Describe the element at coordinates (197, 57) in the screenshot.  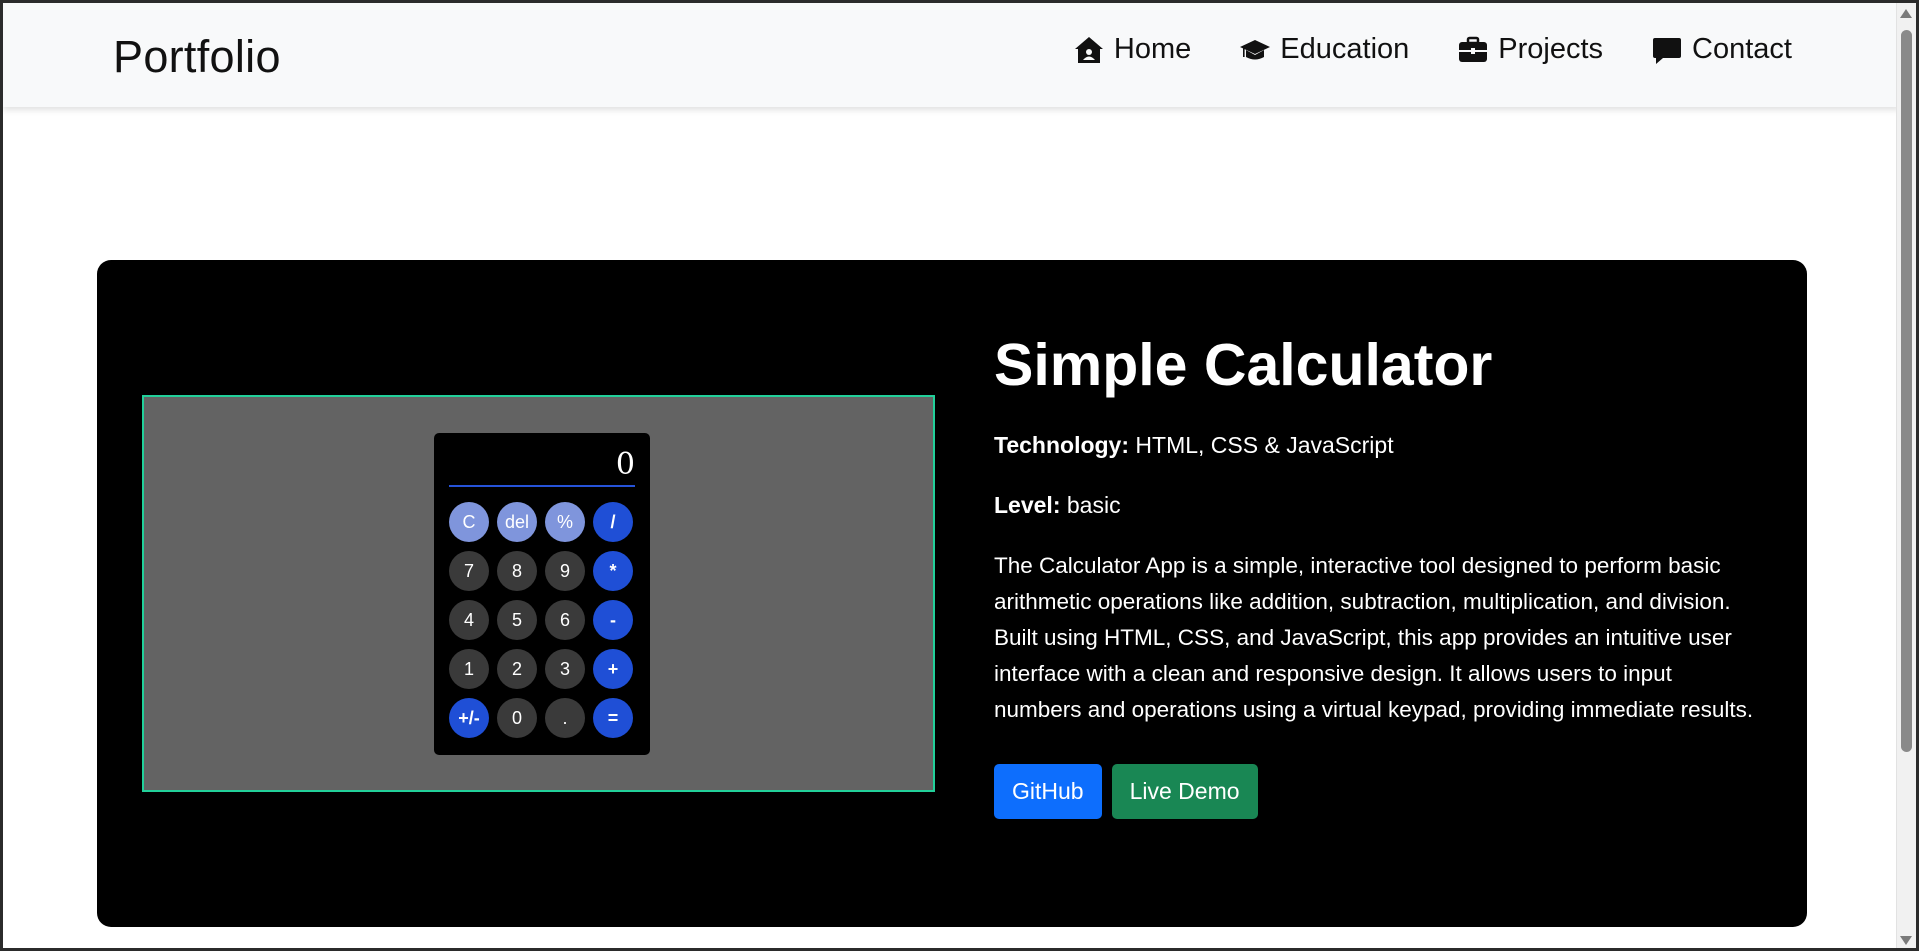
I see `brand-logo: Portfolio` at that location.